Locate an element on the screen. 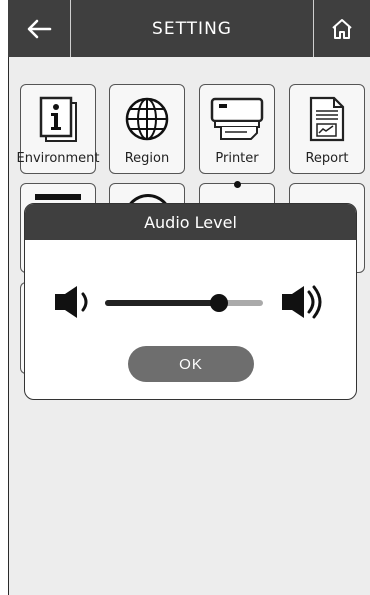 The height and width of the screenshot is (595, 370). ok-button: OK is located at coordinates (191, 364).